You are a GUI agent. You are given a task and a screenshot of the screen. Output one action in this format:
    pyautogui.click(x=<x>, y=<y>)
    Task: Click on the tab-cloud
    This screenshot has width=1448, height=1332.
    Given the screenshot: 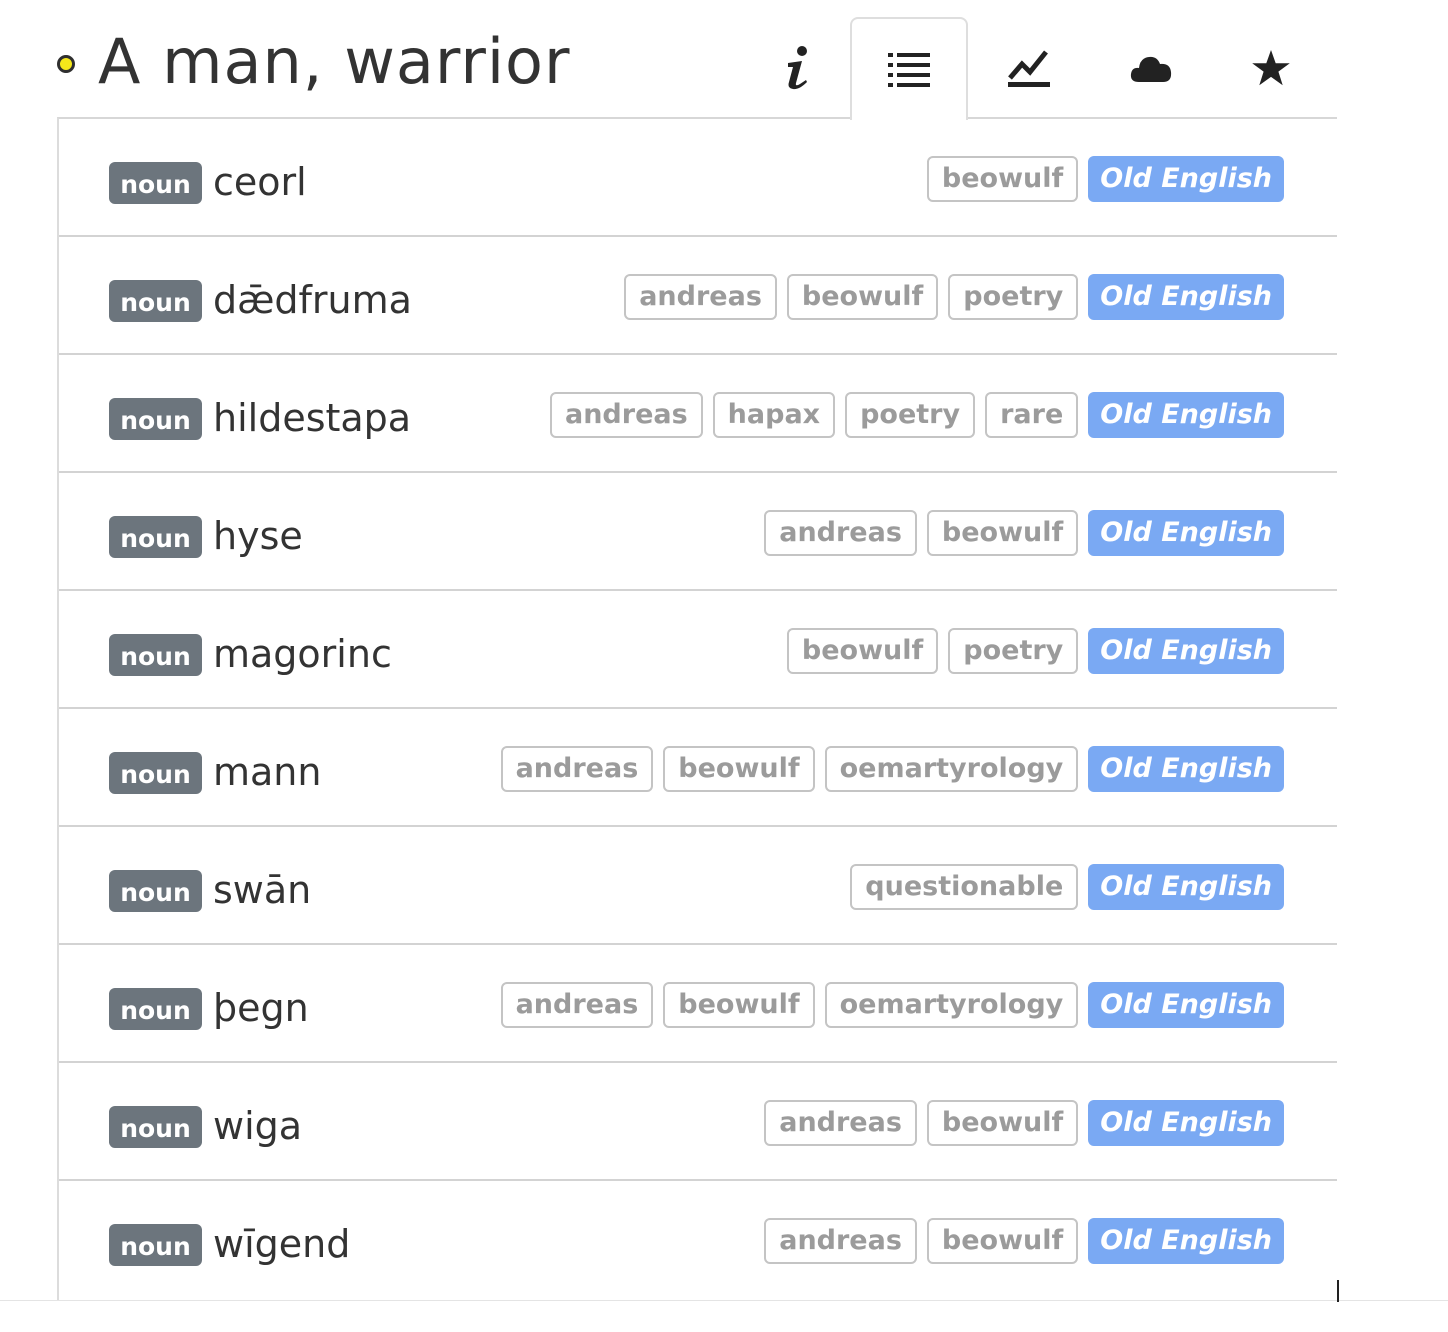 What is the action you would take?
    pyautogui.click(x=1151, y=67)
    